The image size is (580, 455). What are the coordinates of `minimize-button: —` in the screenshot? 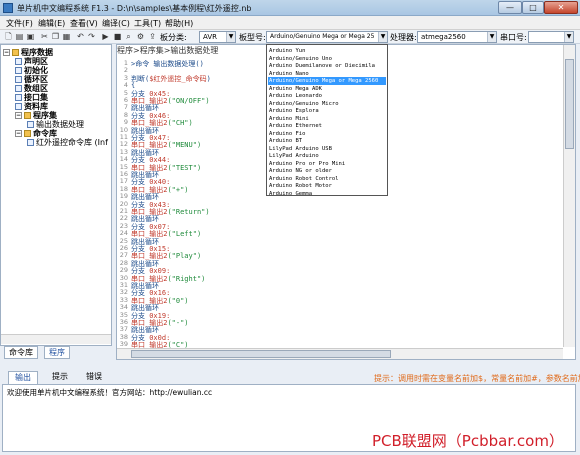 It's located at (510, 7).